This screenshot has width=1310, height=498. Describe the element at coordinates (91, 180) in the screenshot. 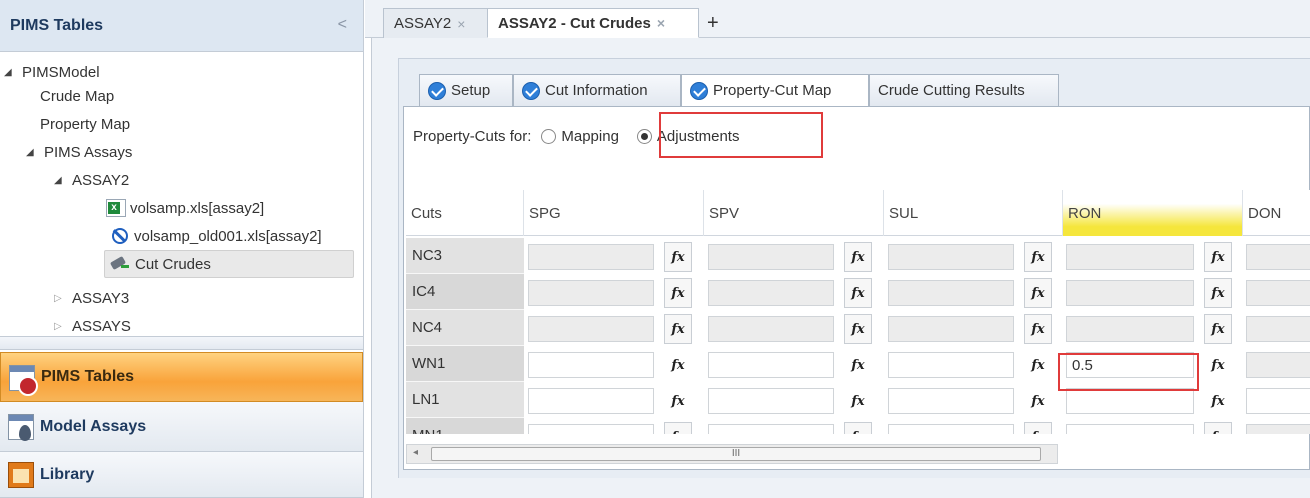

I see `tree-node-assay2: ◢ ASSAY2` at that location.